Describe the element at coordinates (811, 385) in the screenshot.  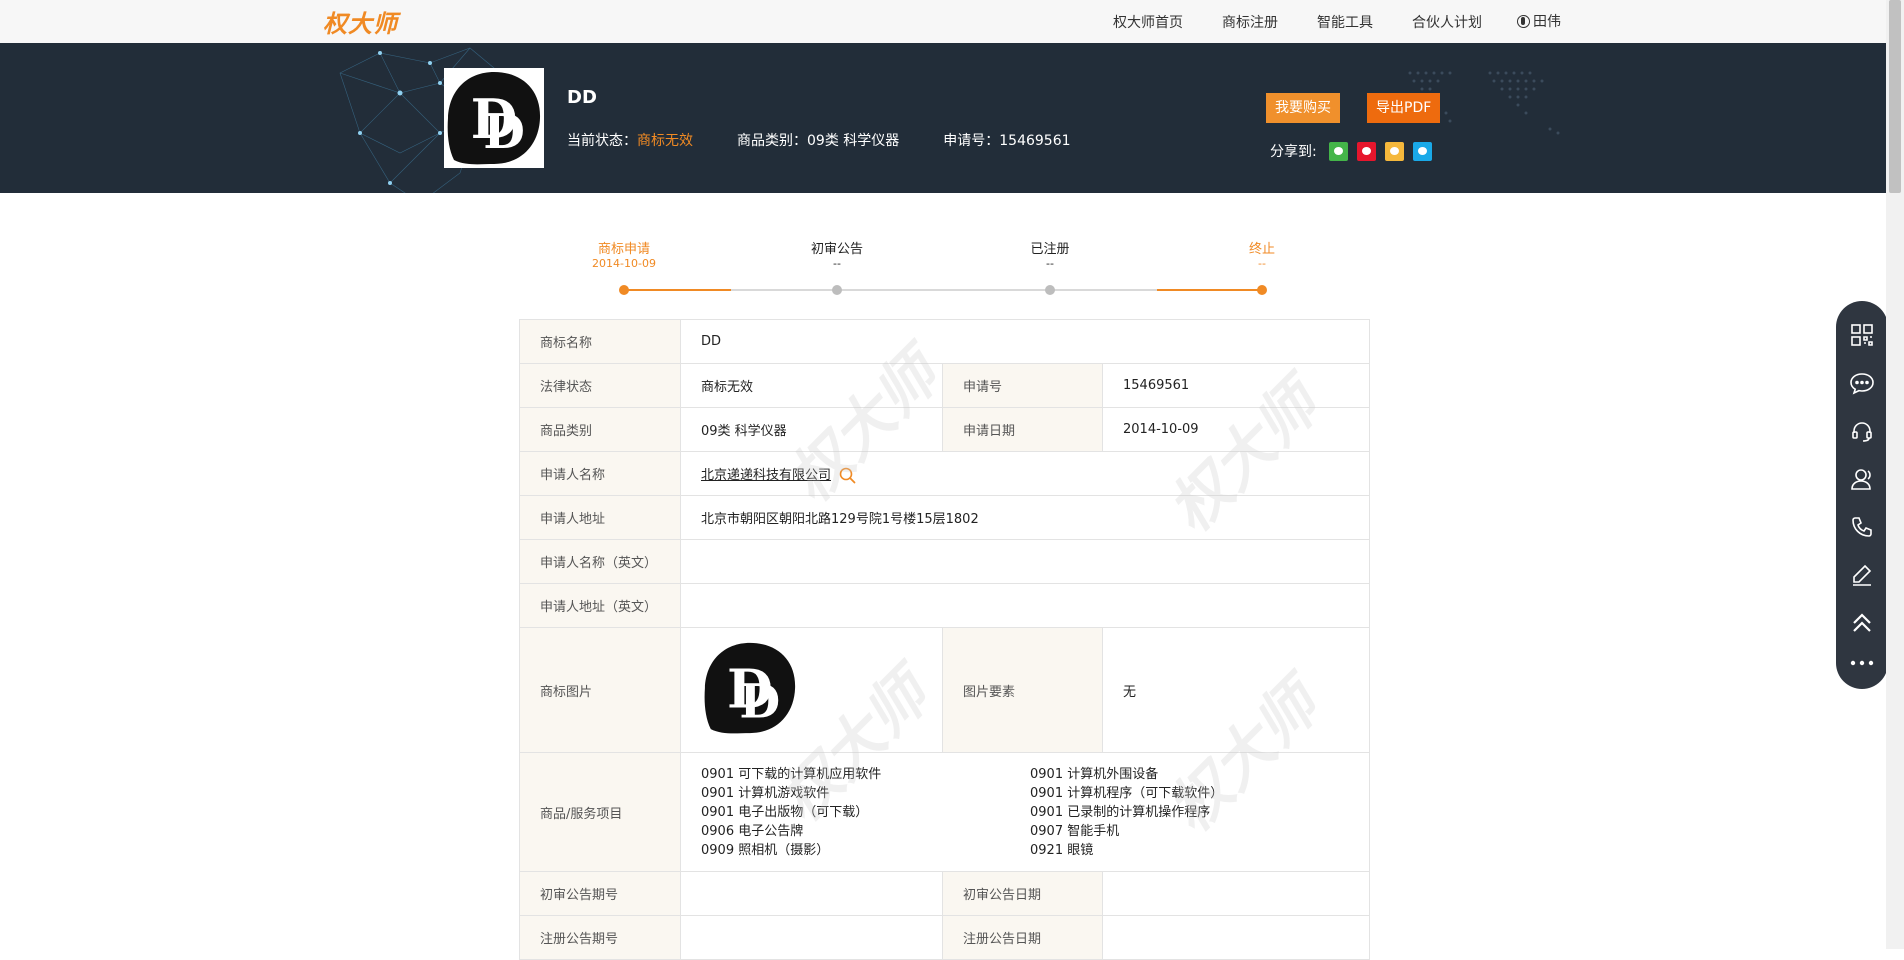
I see `legal-status-value: 商标无效` at that location.